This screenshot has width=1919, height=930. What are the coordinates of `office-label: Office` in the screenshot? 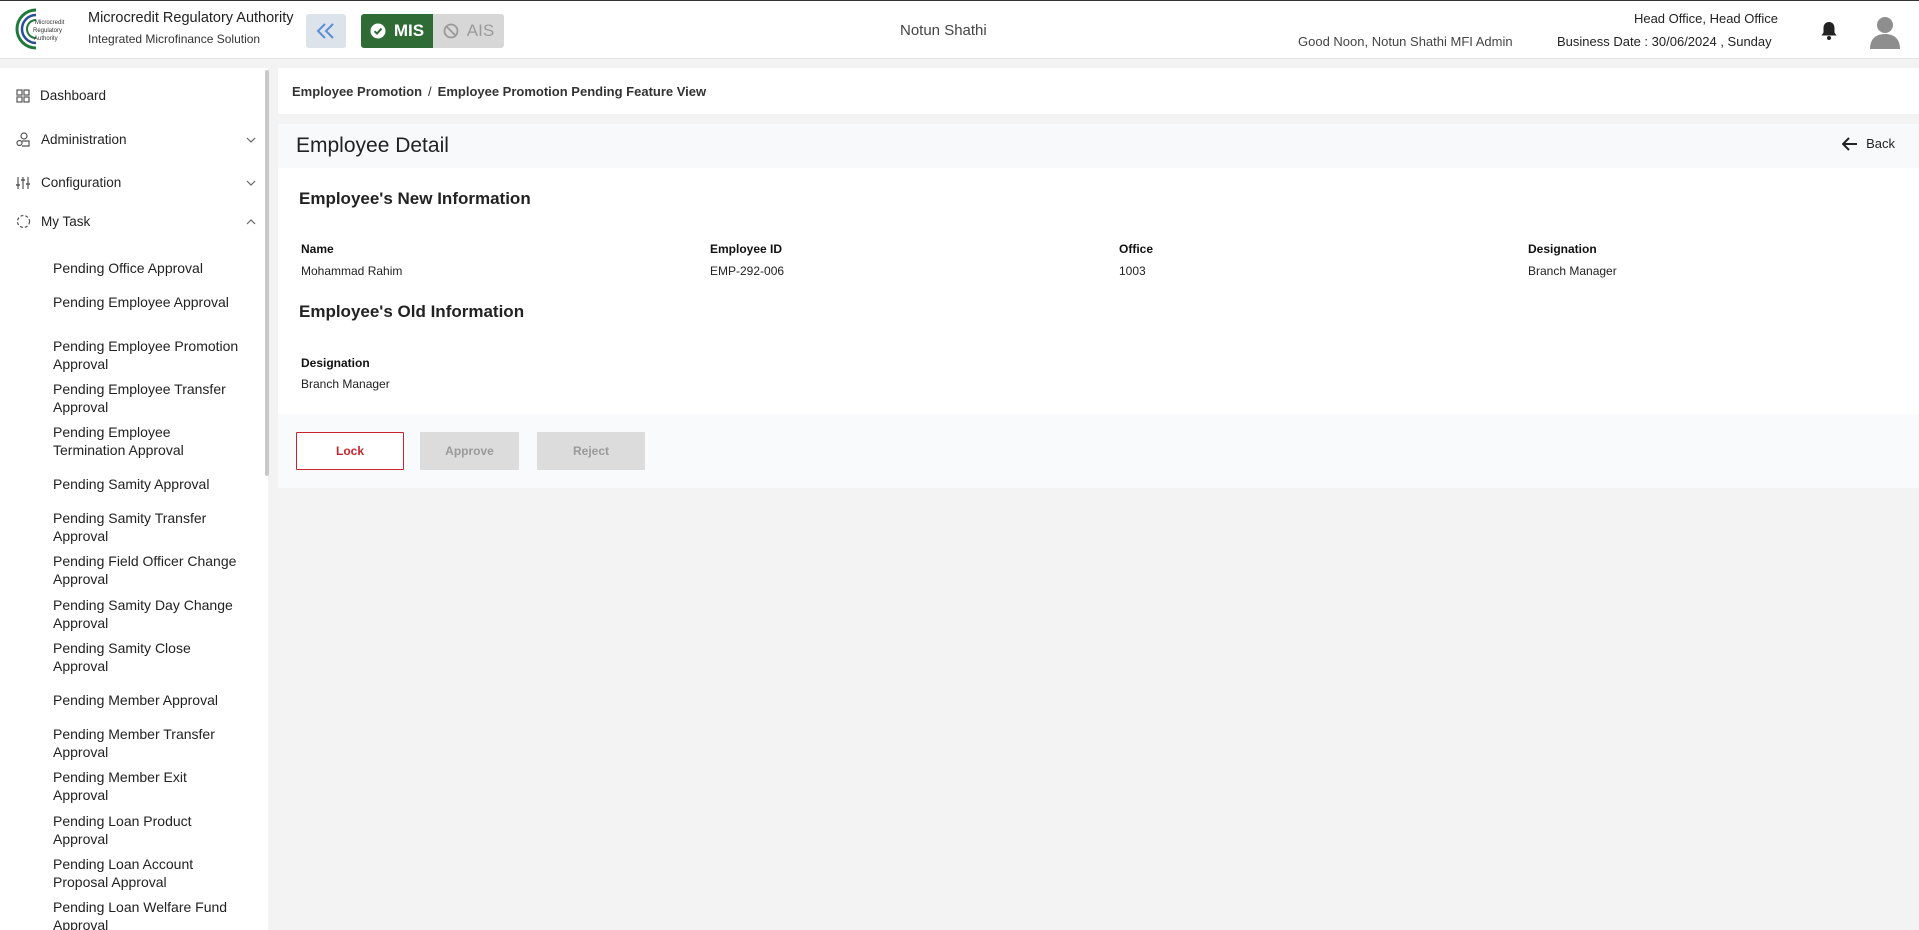 It's located at (1136, 249).